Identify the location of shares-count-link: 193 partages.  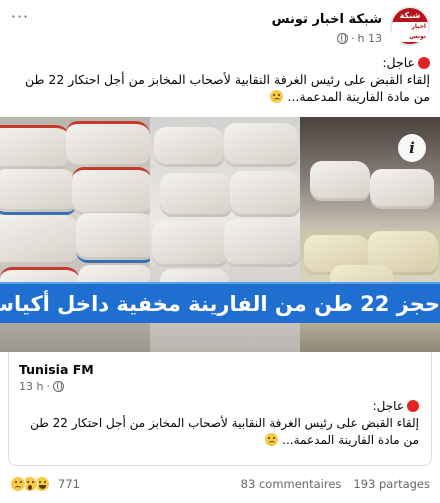
(391, 484).